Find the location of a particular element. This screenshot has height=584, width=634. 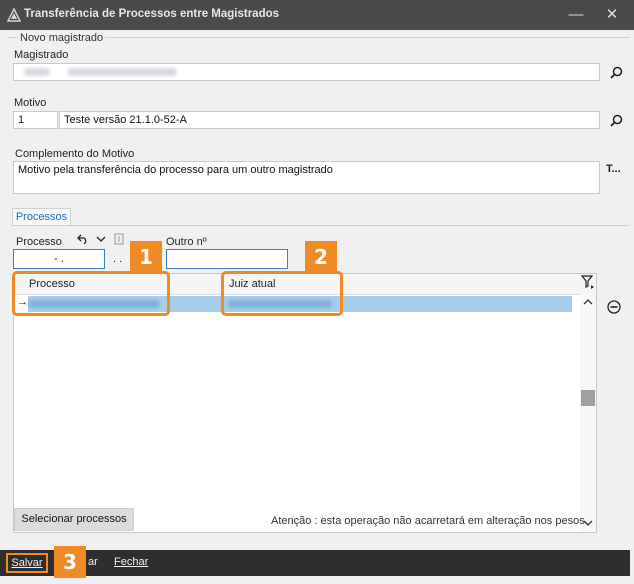

callout-badge-2: 2 is located at coordinates (321, 257).